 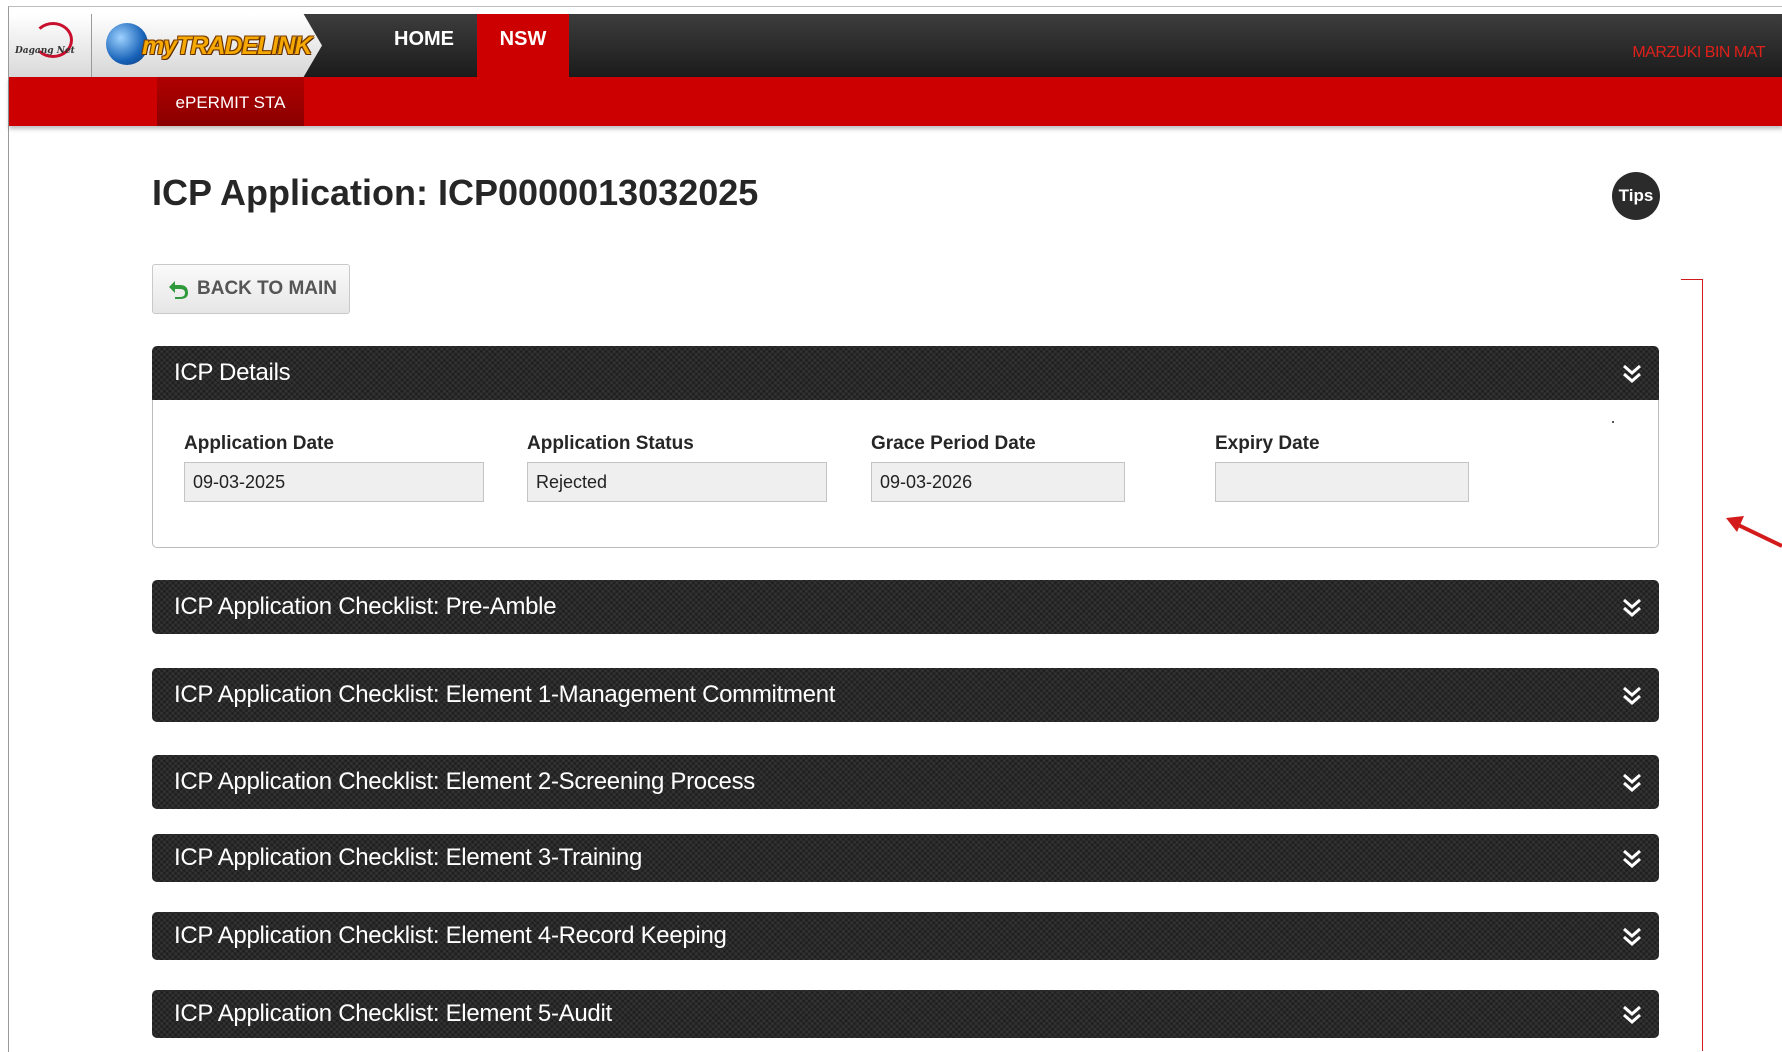 I want to click on icp-details-header: ICP Details, so click(x=905, y=373).